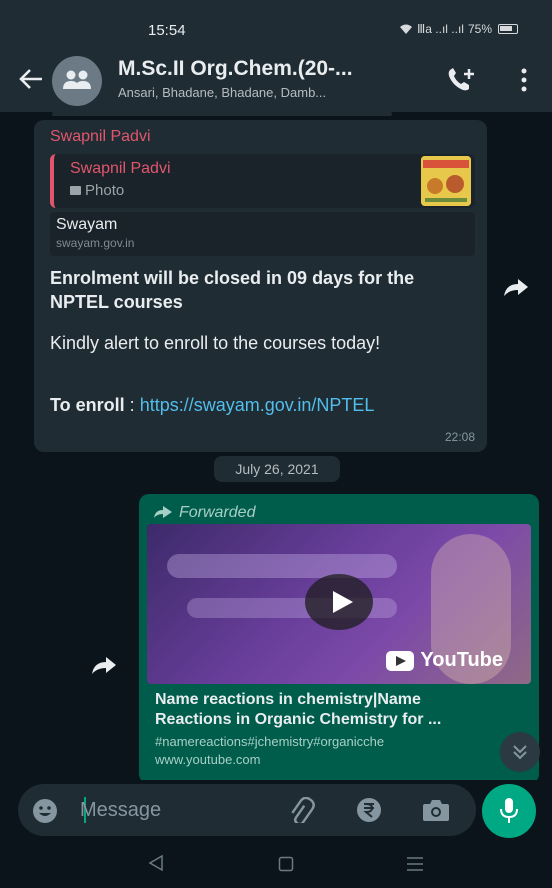  I want to click on group-avatar-icon, so click(77, 79).